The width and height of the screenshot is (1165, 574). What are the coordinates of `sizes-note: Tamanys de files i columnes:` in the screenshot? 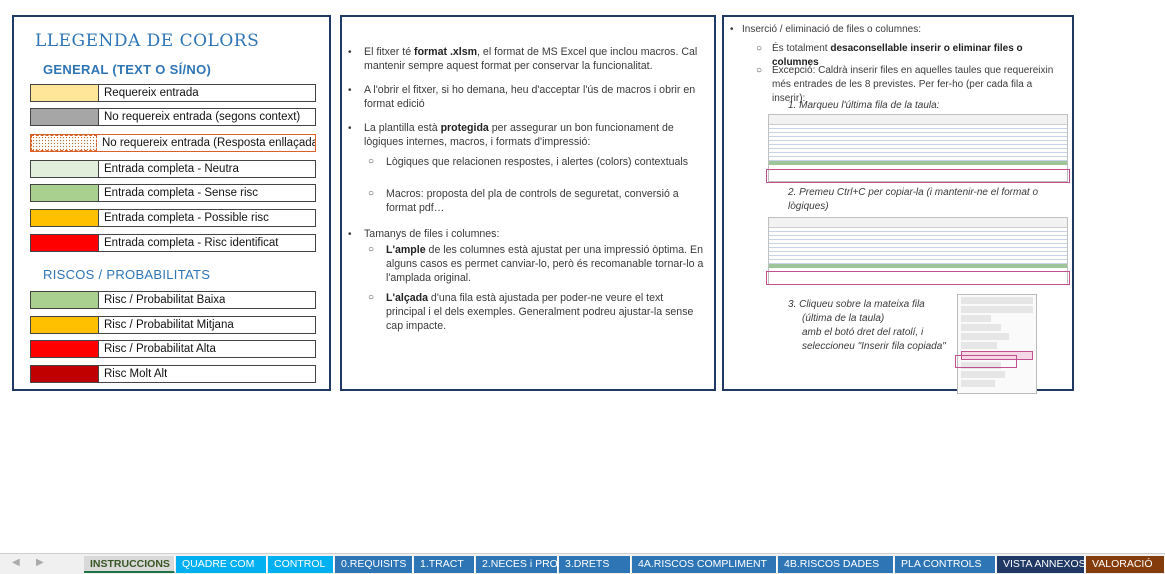 It's located at (432, 234).